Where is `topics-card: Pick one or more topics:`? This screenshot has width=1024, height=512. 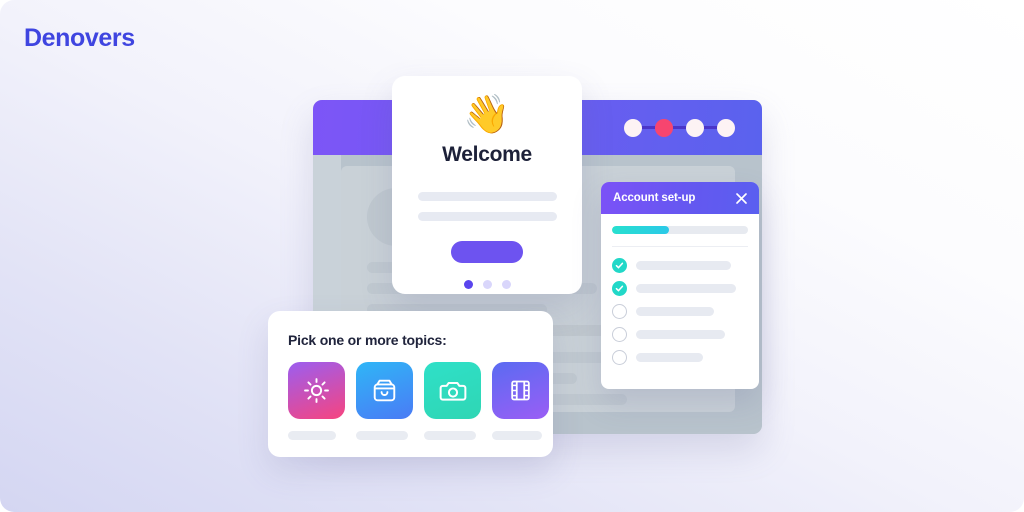 topics-card: Pick one or more topics: is located at coordinates (410, 384).